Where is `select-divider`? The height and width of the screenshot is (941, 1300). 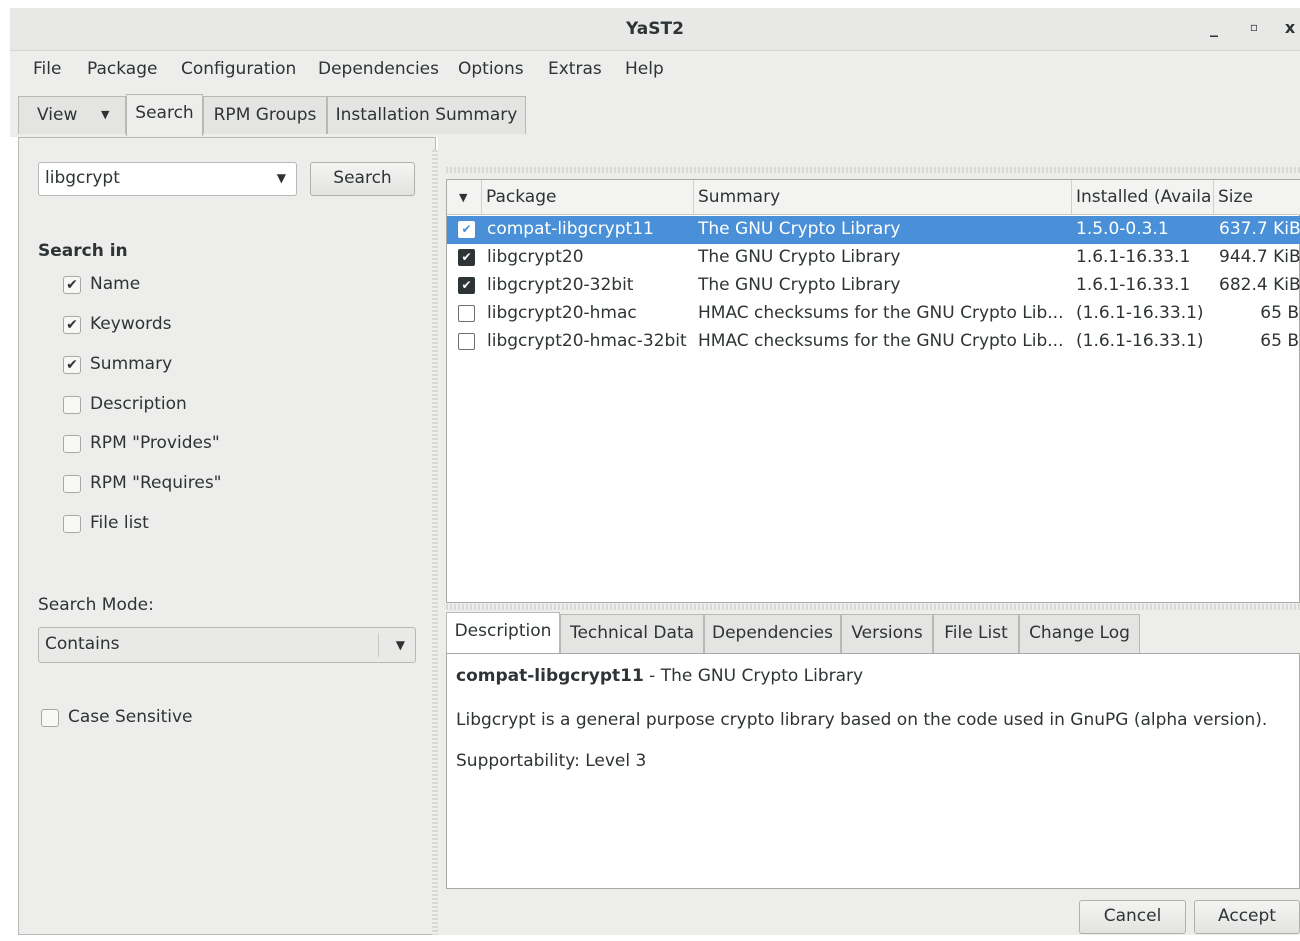 select-divider is located at coordinates (378, 645).